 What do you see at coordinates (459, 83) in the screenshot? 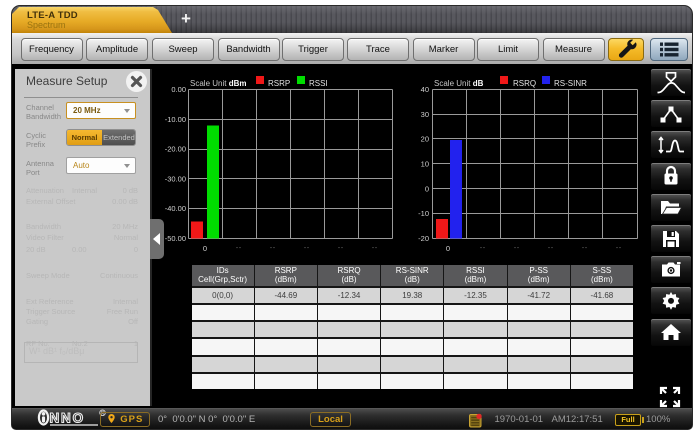
I see `svg-text: Scale Unit dB` at bounding box center [459, 83].